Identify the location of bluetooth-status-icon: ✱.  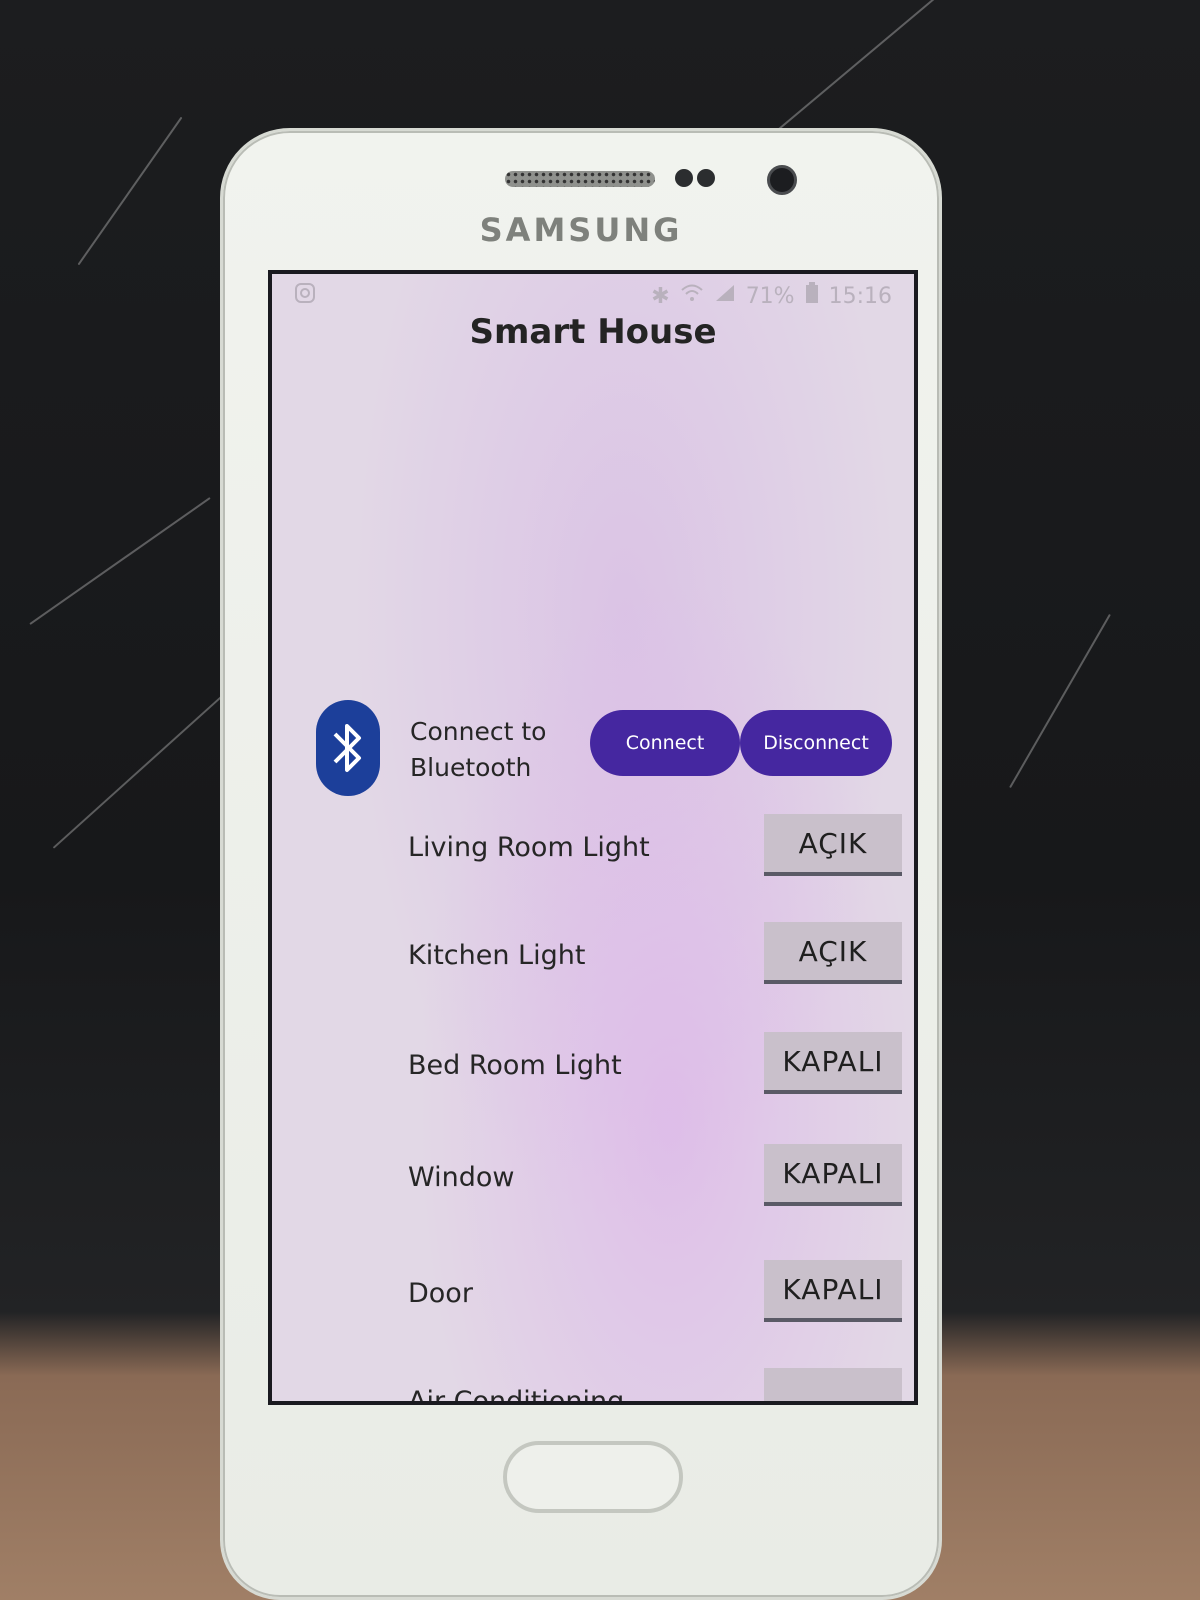
(660, 296).